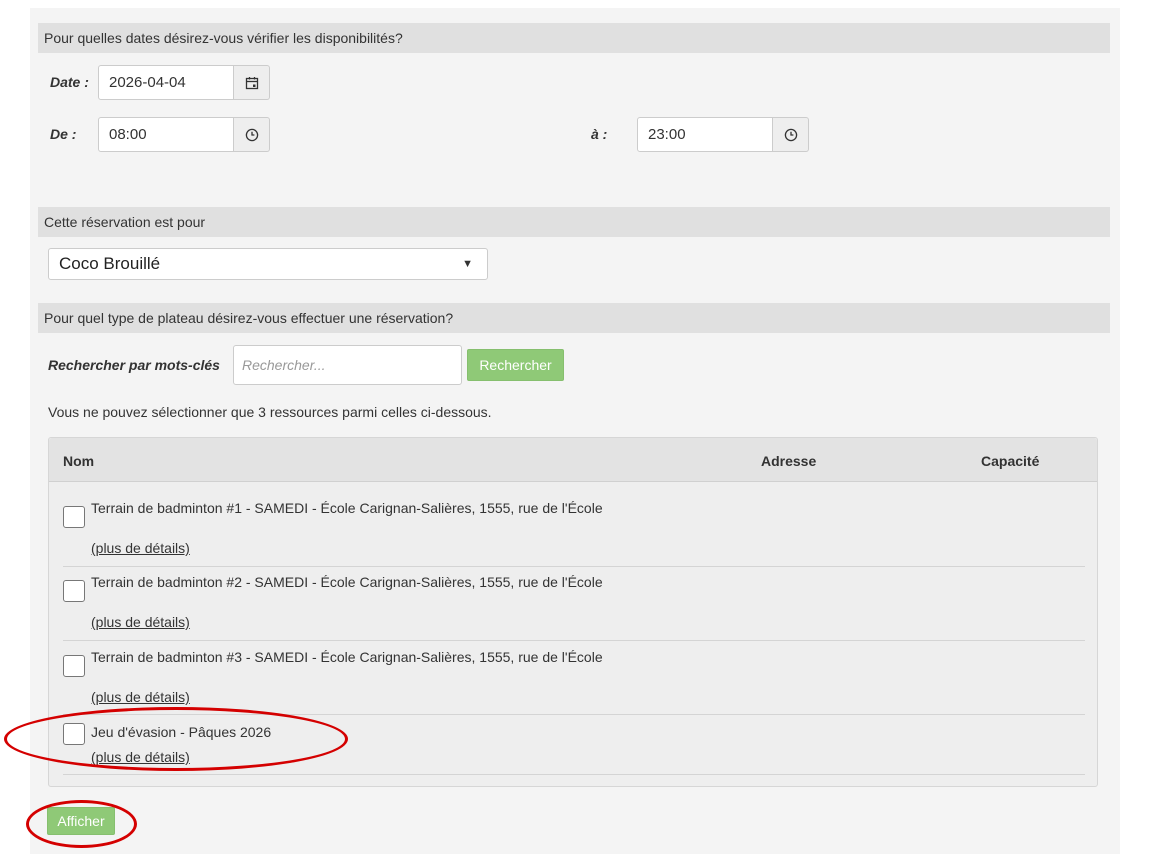 This screenshot has width=1151, height=854. What do you see at coordinates (573, 460) in the screenshot?
I see `table-header: Nom Adresse Capacité` at bounding box center [573, 460].